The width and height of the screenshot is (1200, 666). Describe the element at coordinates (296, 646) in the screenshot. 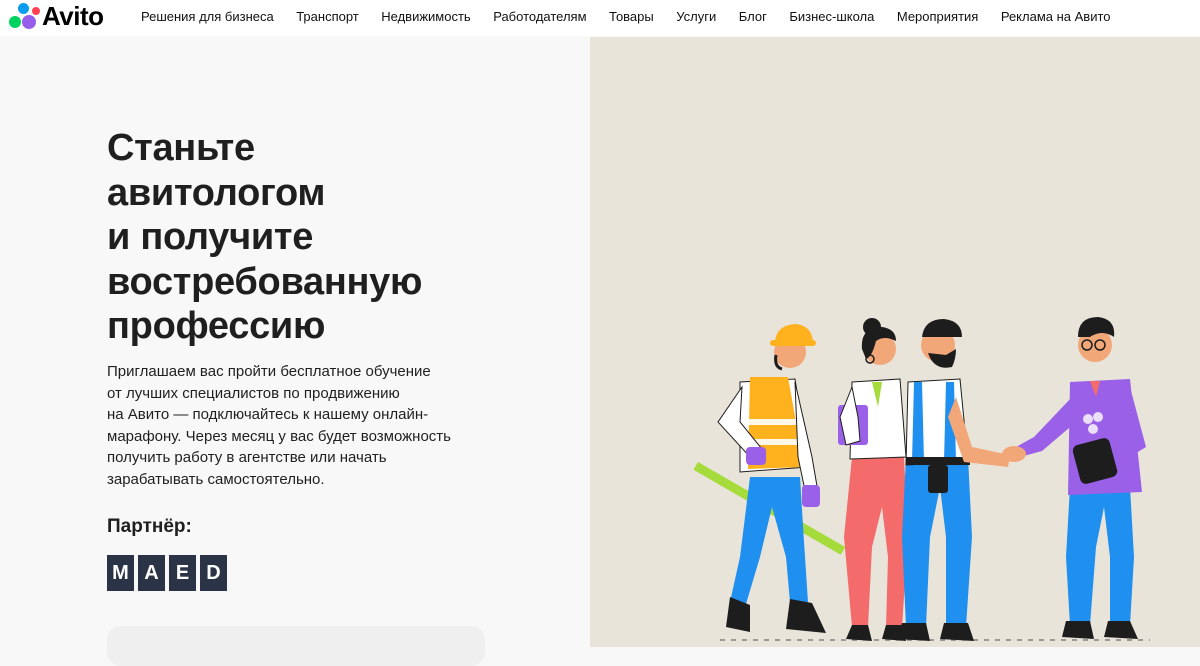

I see `next-section-card` at that location.